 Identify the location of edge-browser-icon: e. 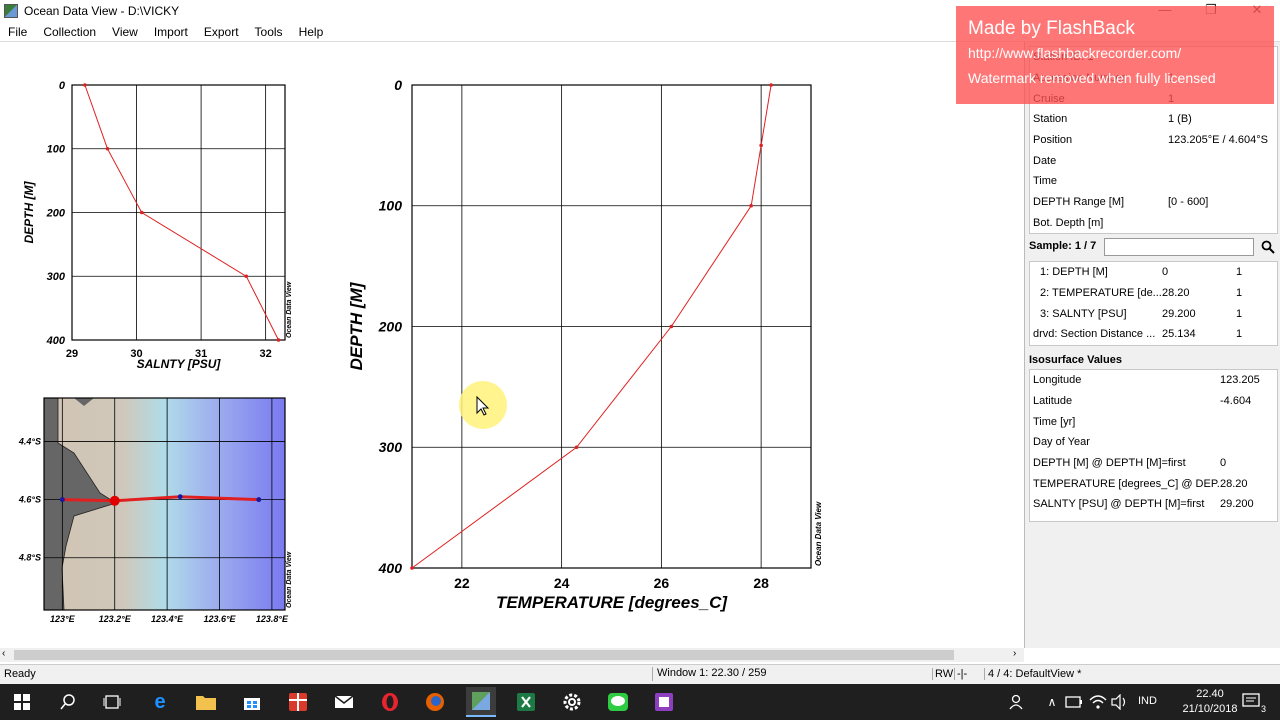
(160, 702).